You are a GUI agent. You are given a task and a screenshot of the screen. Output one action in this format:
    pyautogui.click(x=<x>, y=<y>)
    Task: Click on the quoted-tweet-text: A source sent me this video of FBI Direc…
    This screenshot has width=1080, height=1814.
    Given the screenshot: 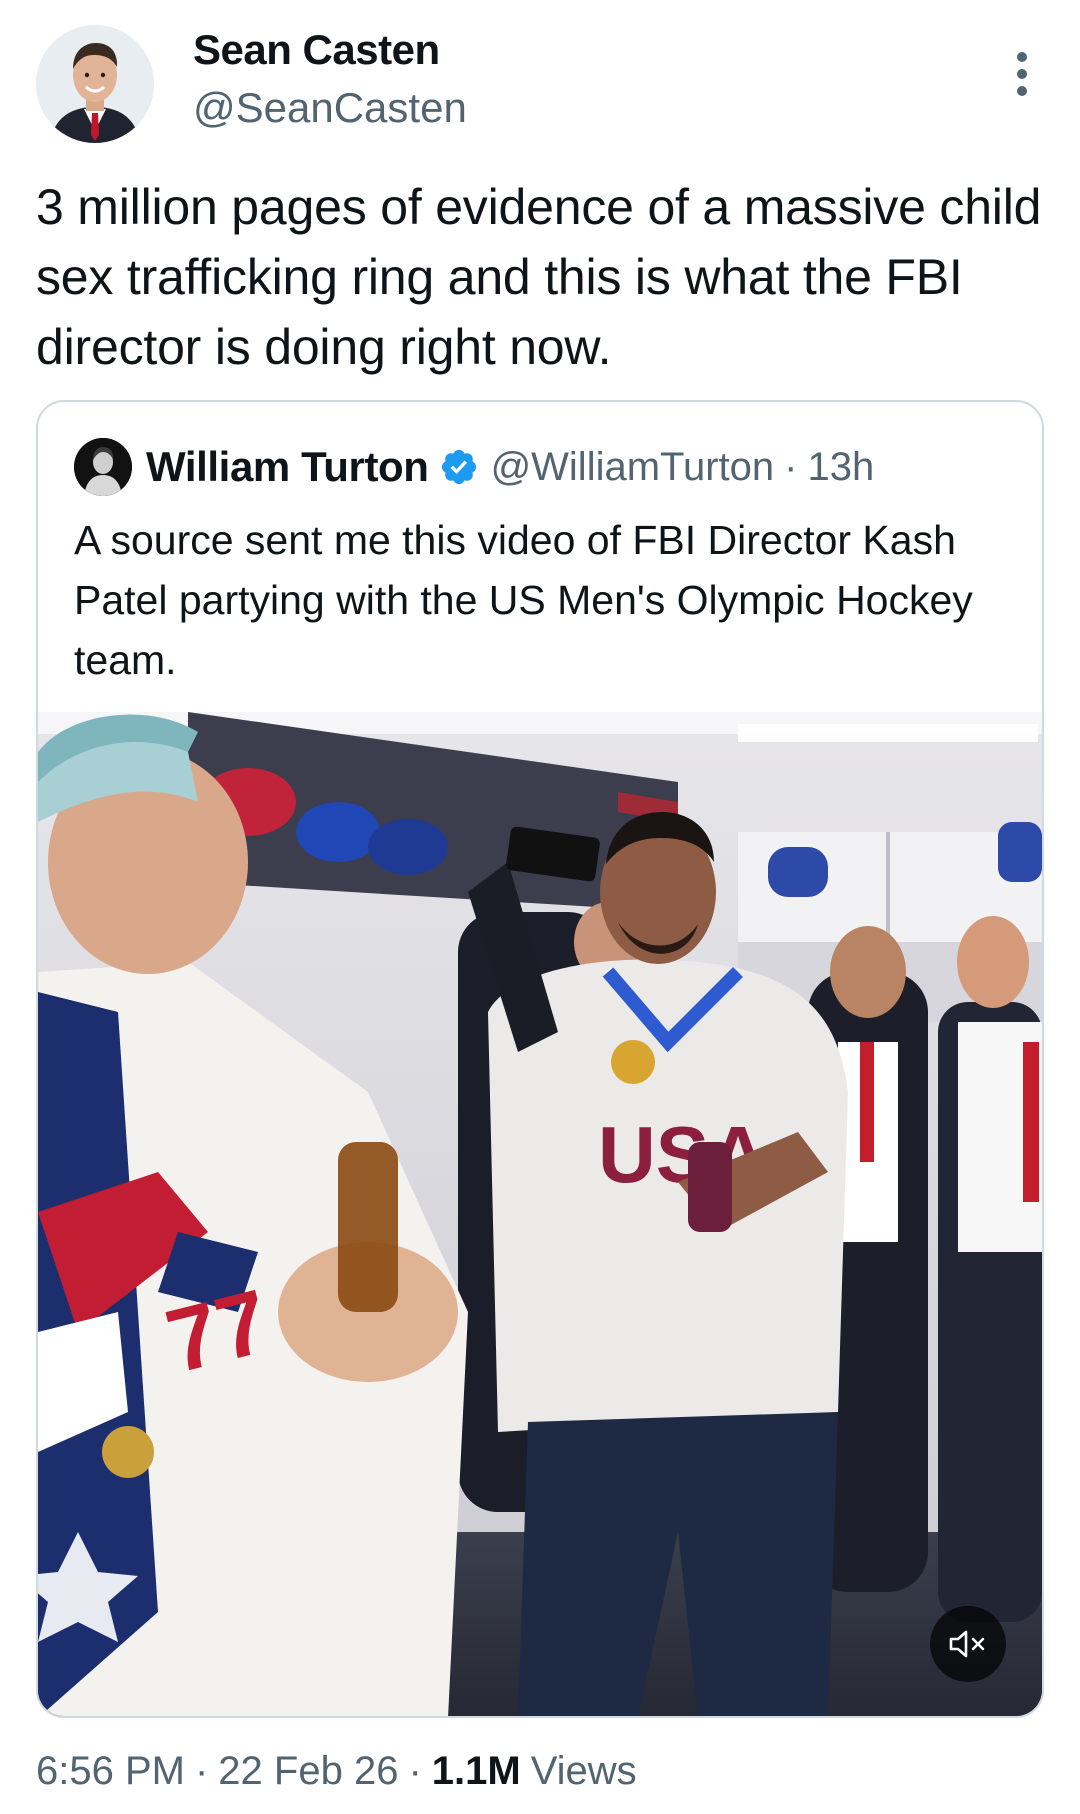 What is the action you would take?
    pyautogui.click(x=529, y=600)
    